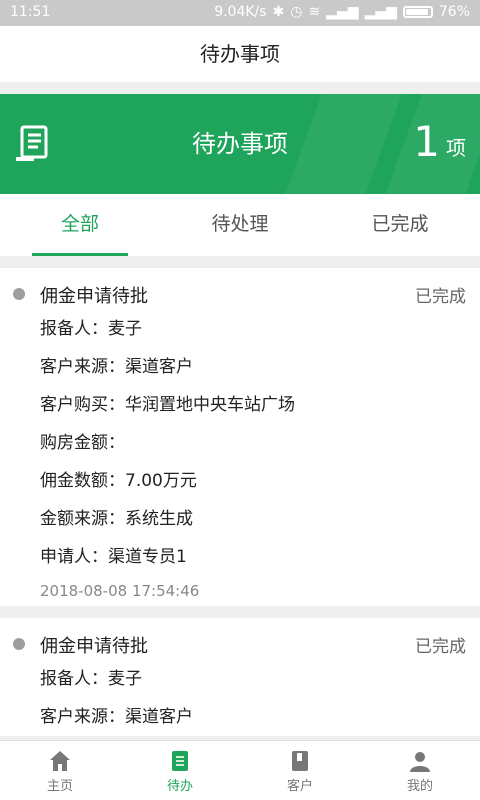 The width and height of the screenshot is (480, 800). I want to click on todo-count: 1, so click(426, 141).